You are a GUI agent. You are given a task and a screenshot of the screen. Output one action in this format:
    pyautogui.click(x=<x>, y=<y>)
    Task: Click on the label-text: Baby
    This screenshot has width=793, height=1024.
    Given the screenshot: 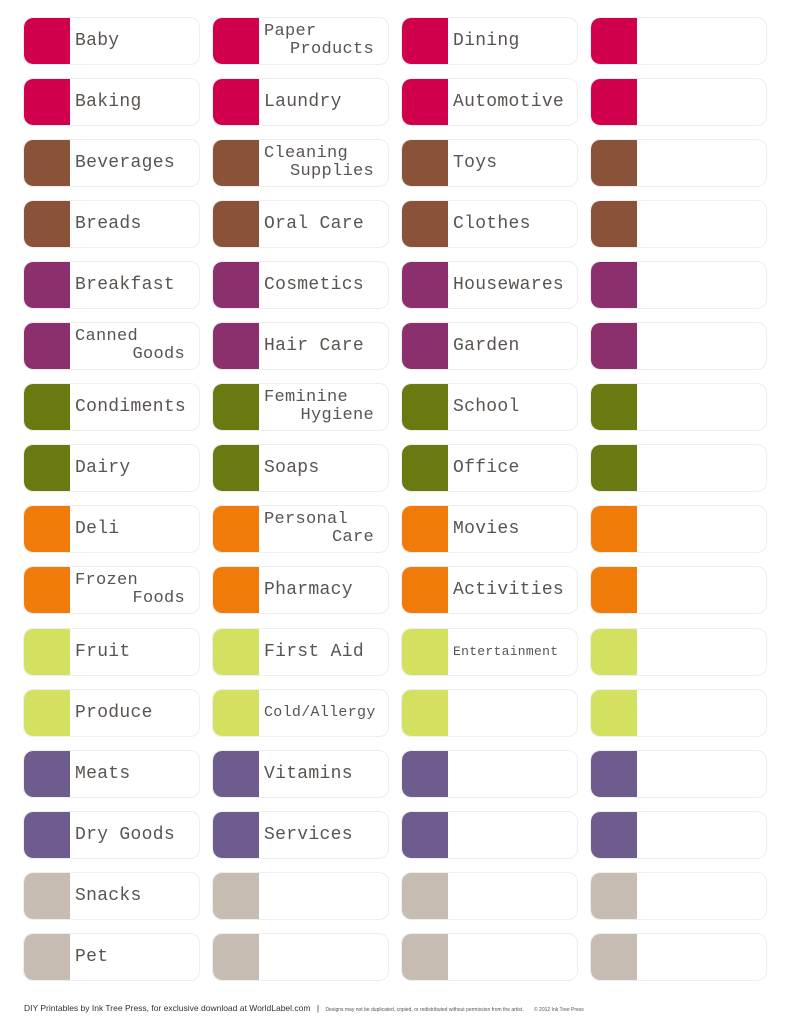 What is the action you would take?
    pyautogui.click(x=97, y=41)
    